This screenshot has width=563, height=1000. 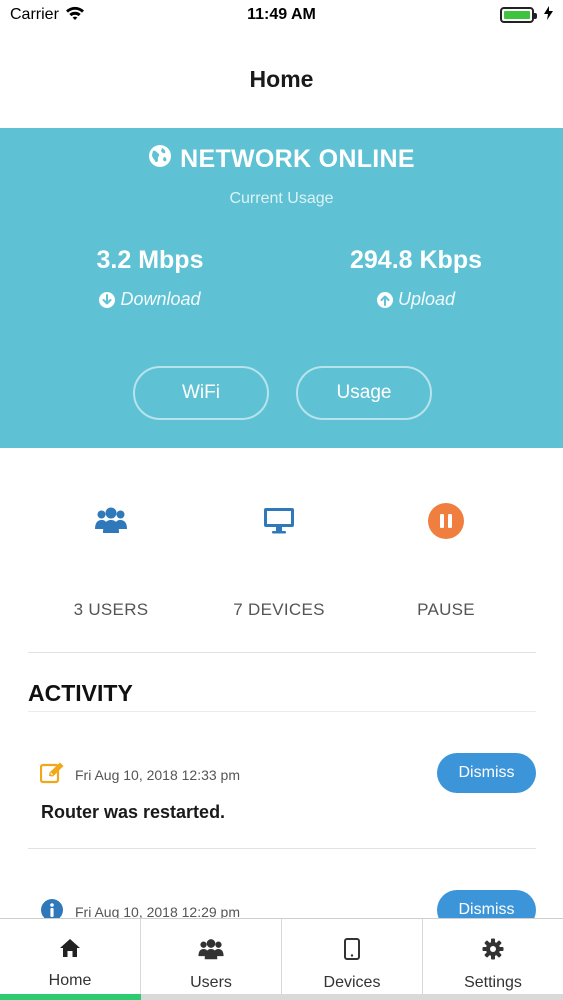 What do you see at coordinates (211, 982) in the screenshot?
I see `tab-users-label: Users` at bounding box center [211, 982].